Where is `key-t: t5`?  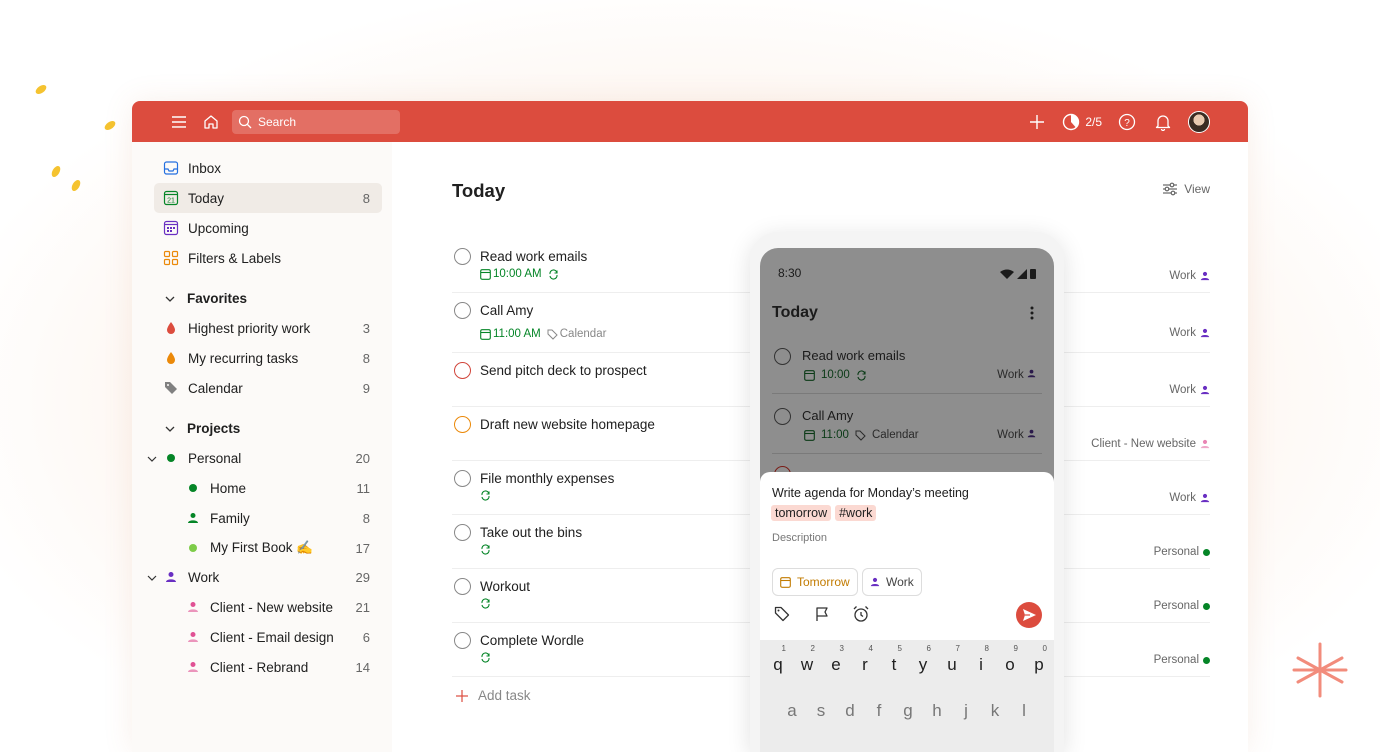
key-t: t5 is located at coordinates (894, 662).